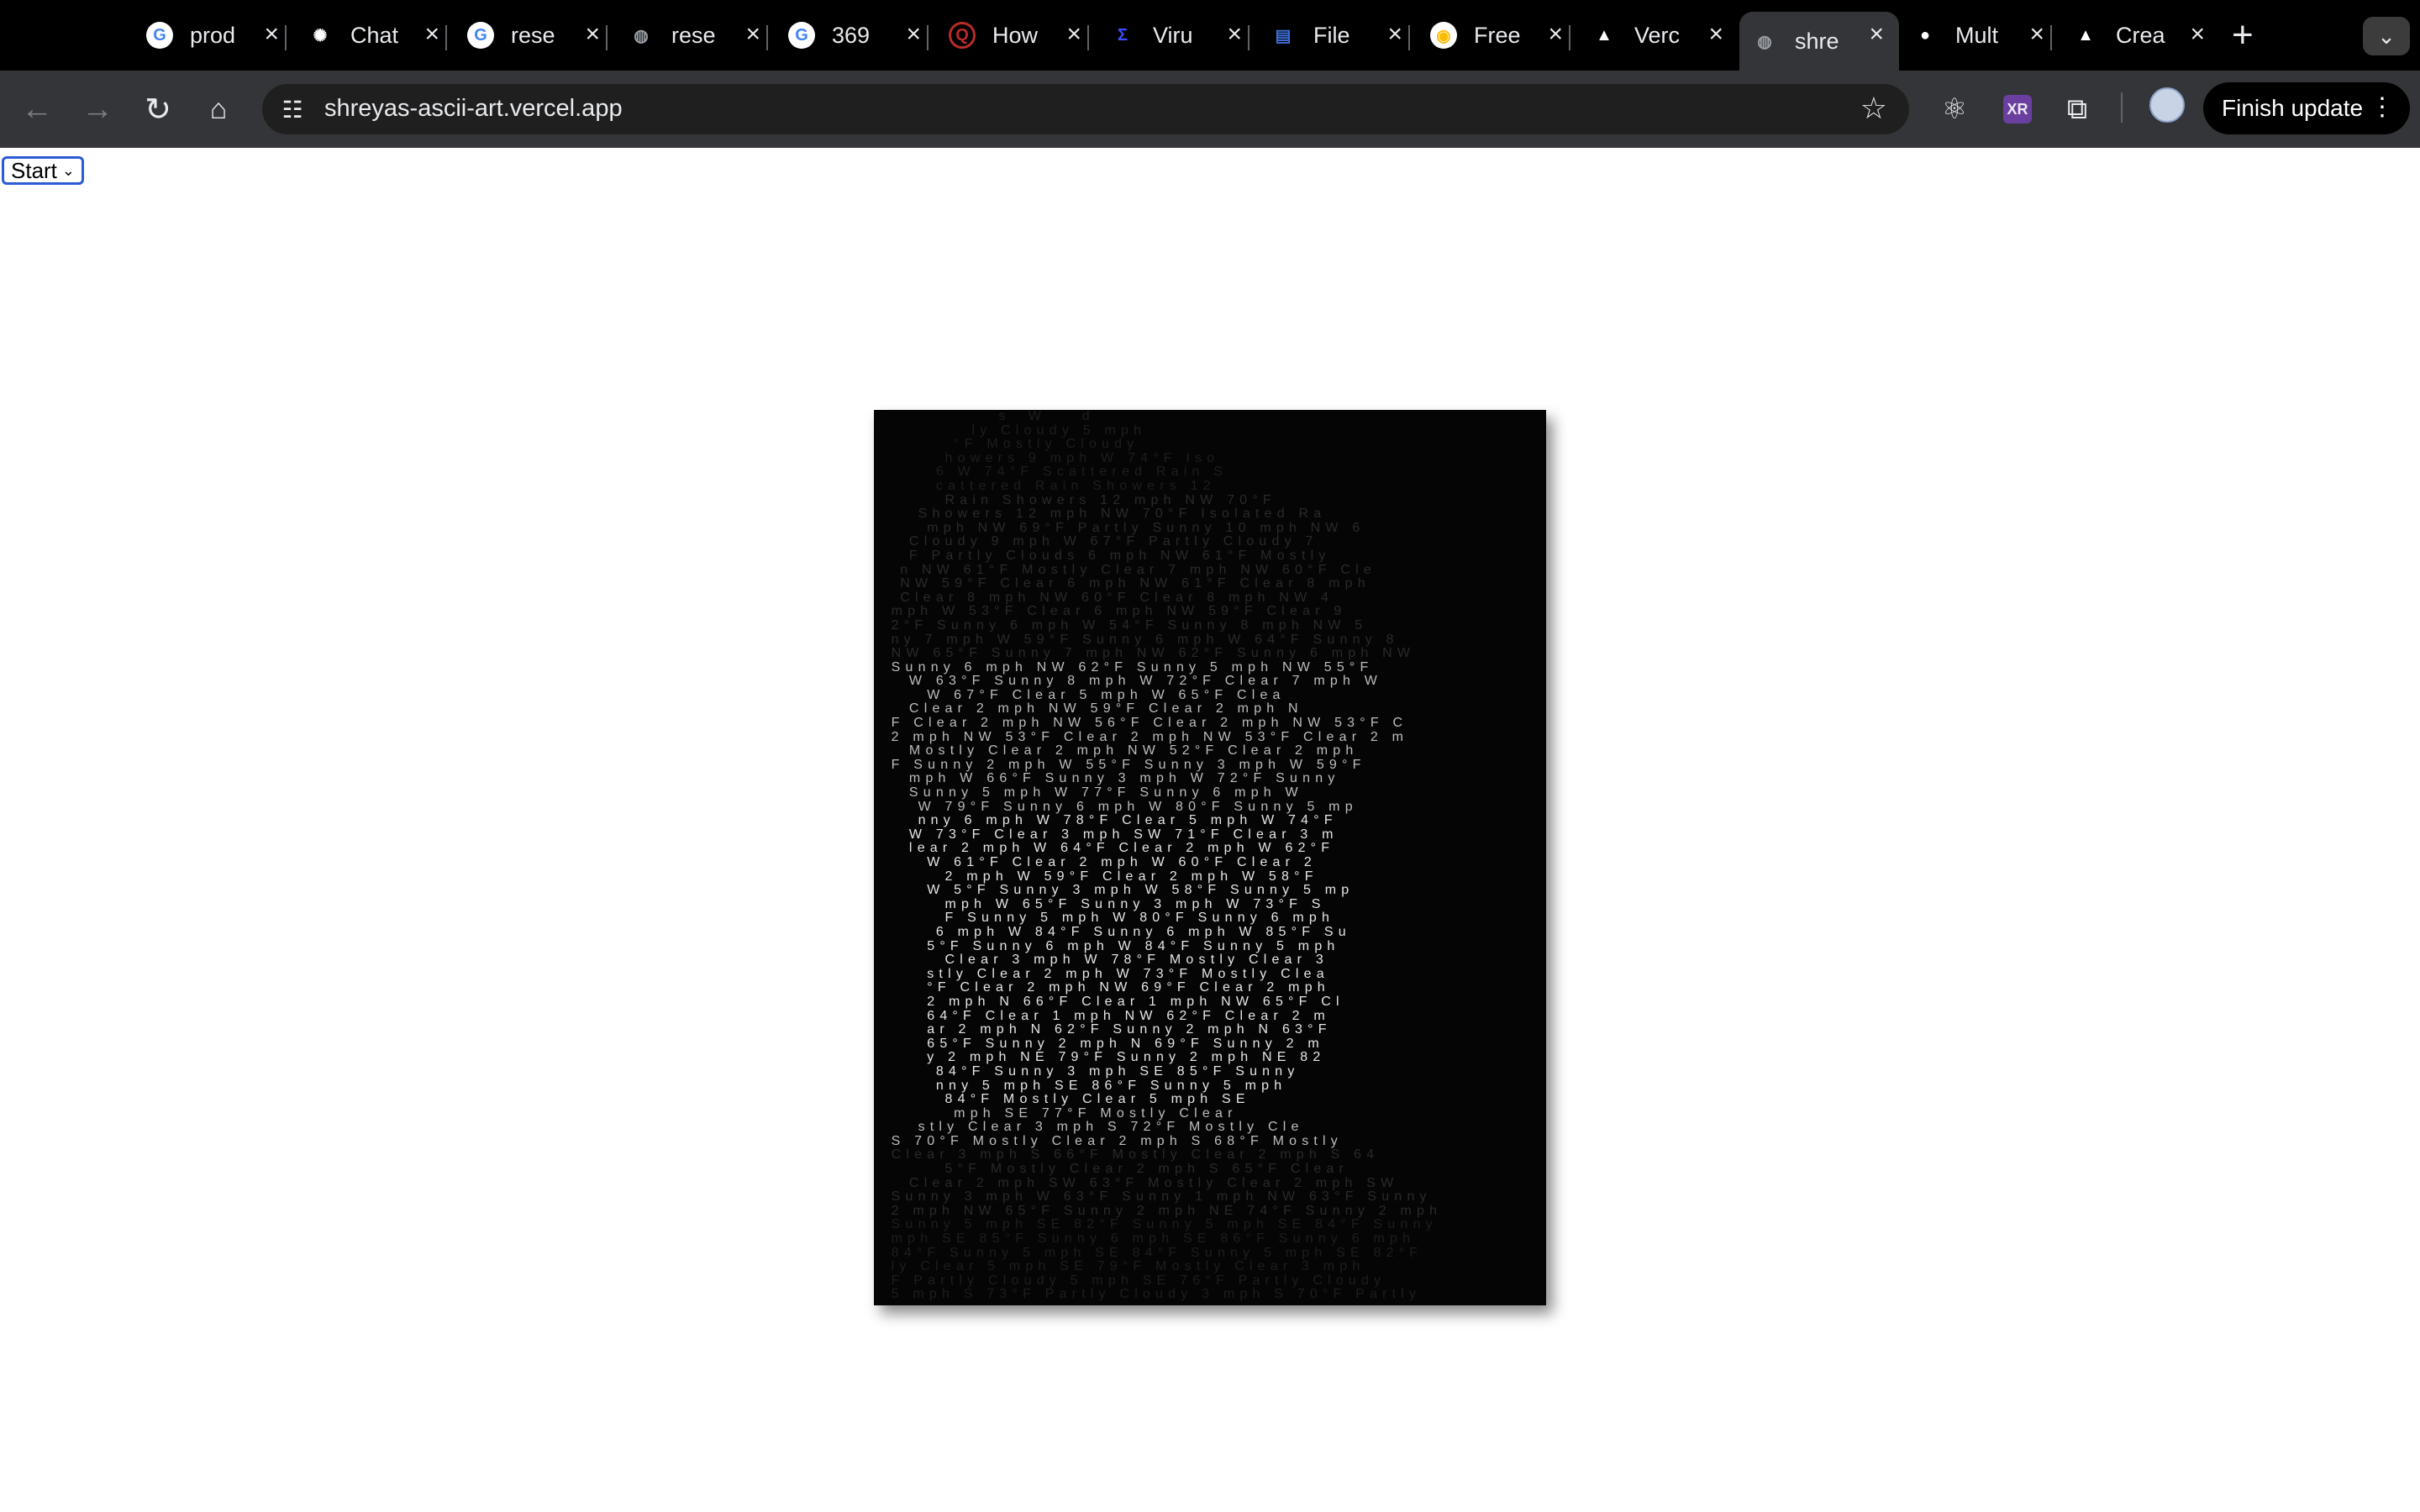 This screenshot has width=2420, height=1512. I want to click on bookmark-star-icon: ☆, so click(1873, 108).